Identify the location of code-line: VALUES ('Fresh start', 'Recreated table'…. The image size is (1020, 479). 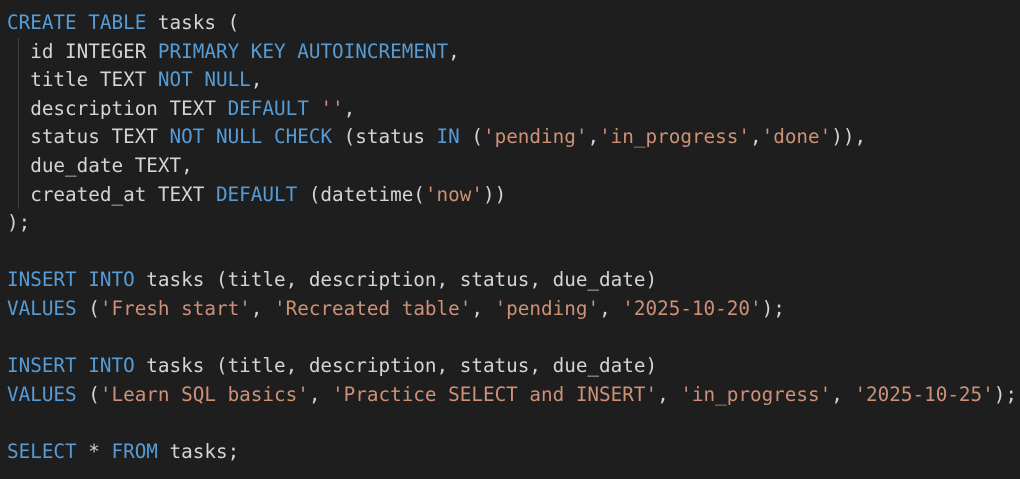
(513, 309).